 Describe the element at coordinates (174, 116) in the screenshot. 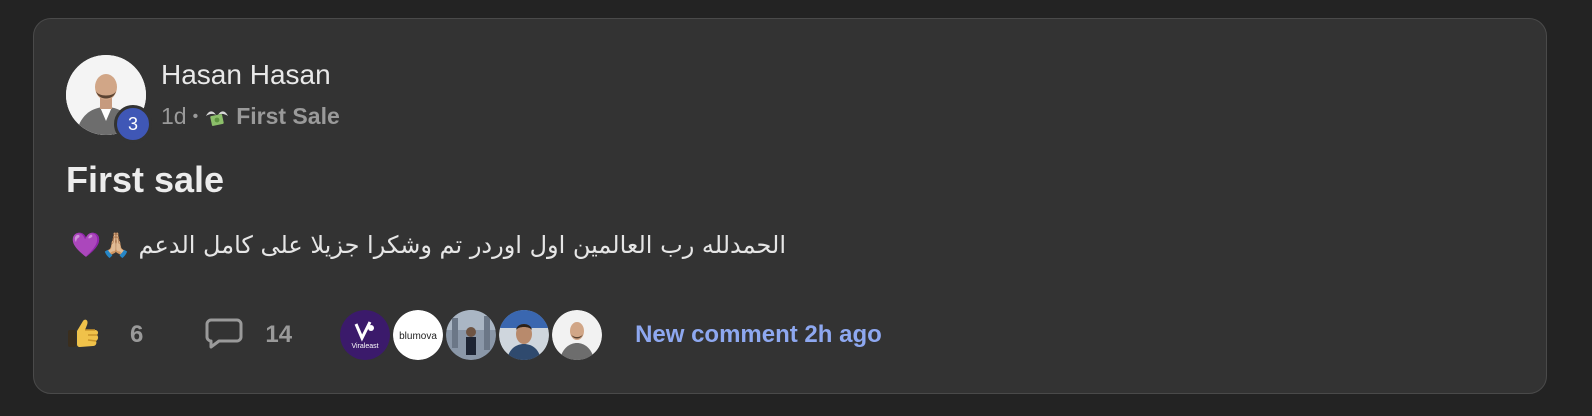

I see `post-time: 1d` at that location.